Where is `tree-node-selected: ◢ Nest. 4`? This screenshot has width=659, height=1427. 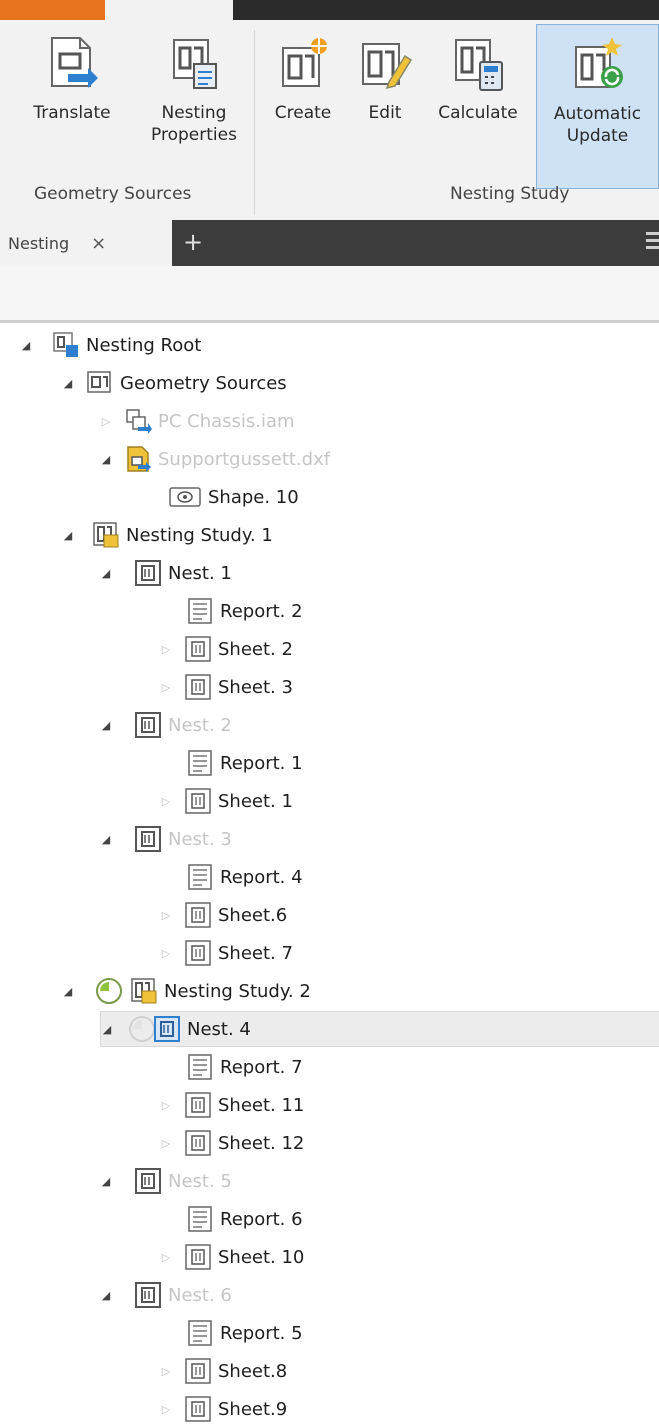 tree-node-selected: ◢ Nest. 4 is located at coordinates (379, 1029).